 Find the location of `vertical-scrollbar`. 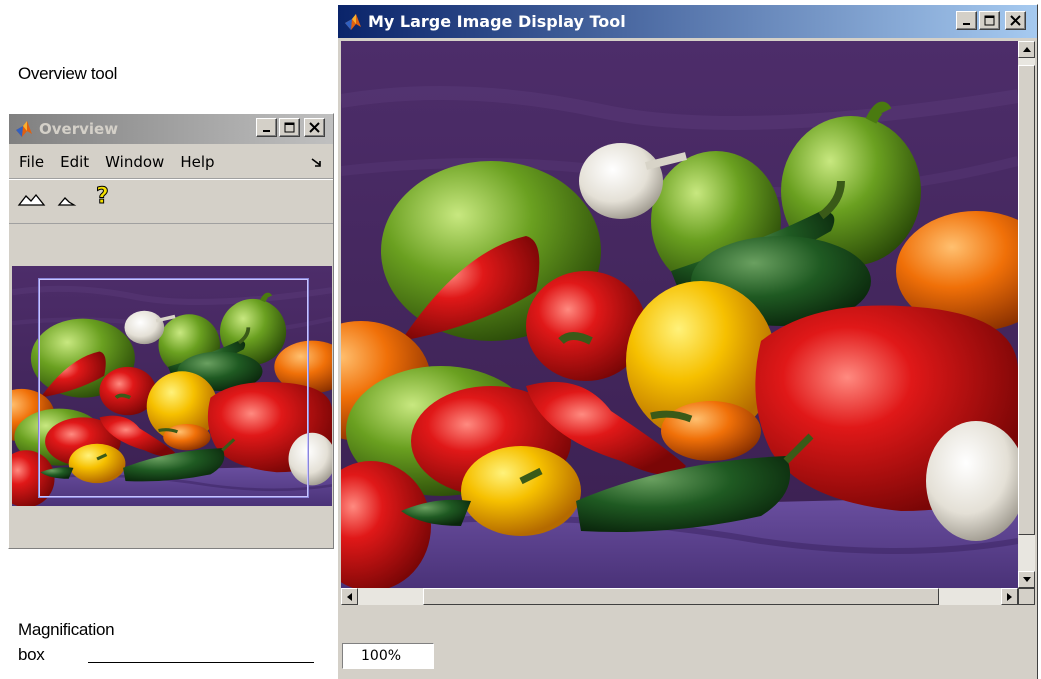

vertical-scrollbar is located at coordinates (1026, 314).